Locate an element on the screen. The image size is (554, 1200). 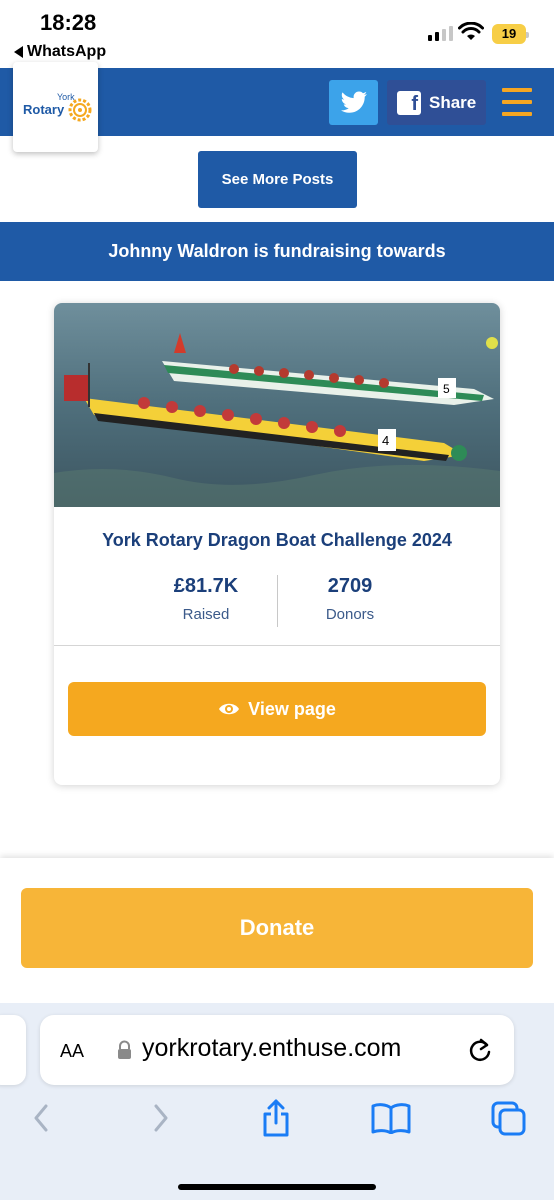
previous-tab-preview is located at coordinates (13, 1050).